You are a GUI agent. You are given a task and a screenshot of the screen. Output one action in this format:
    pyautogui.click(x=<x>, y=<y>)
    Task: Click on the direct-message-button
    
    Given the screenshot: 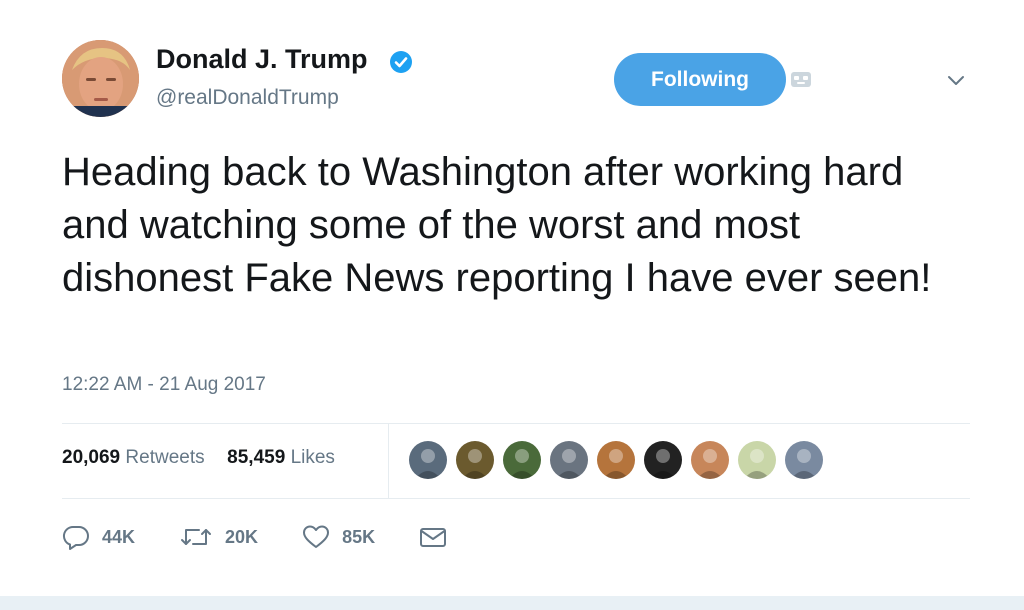 What is the action you would take?
    pyautogui.click(x=439, y=537)
    